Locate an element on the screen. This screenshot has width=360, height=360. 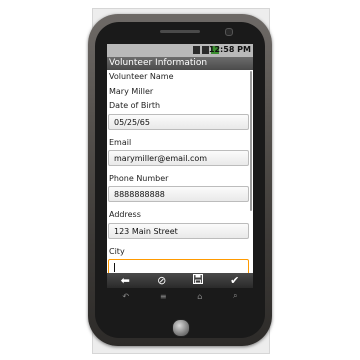
confirm-button: ✔ is located at coordinates (235, 280).